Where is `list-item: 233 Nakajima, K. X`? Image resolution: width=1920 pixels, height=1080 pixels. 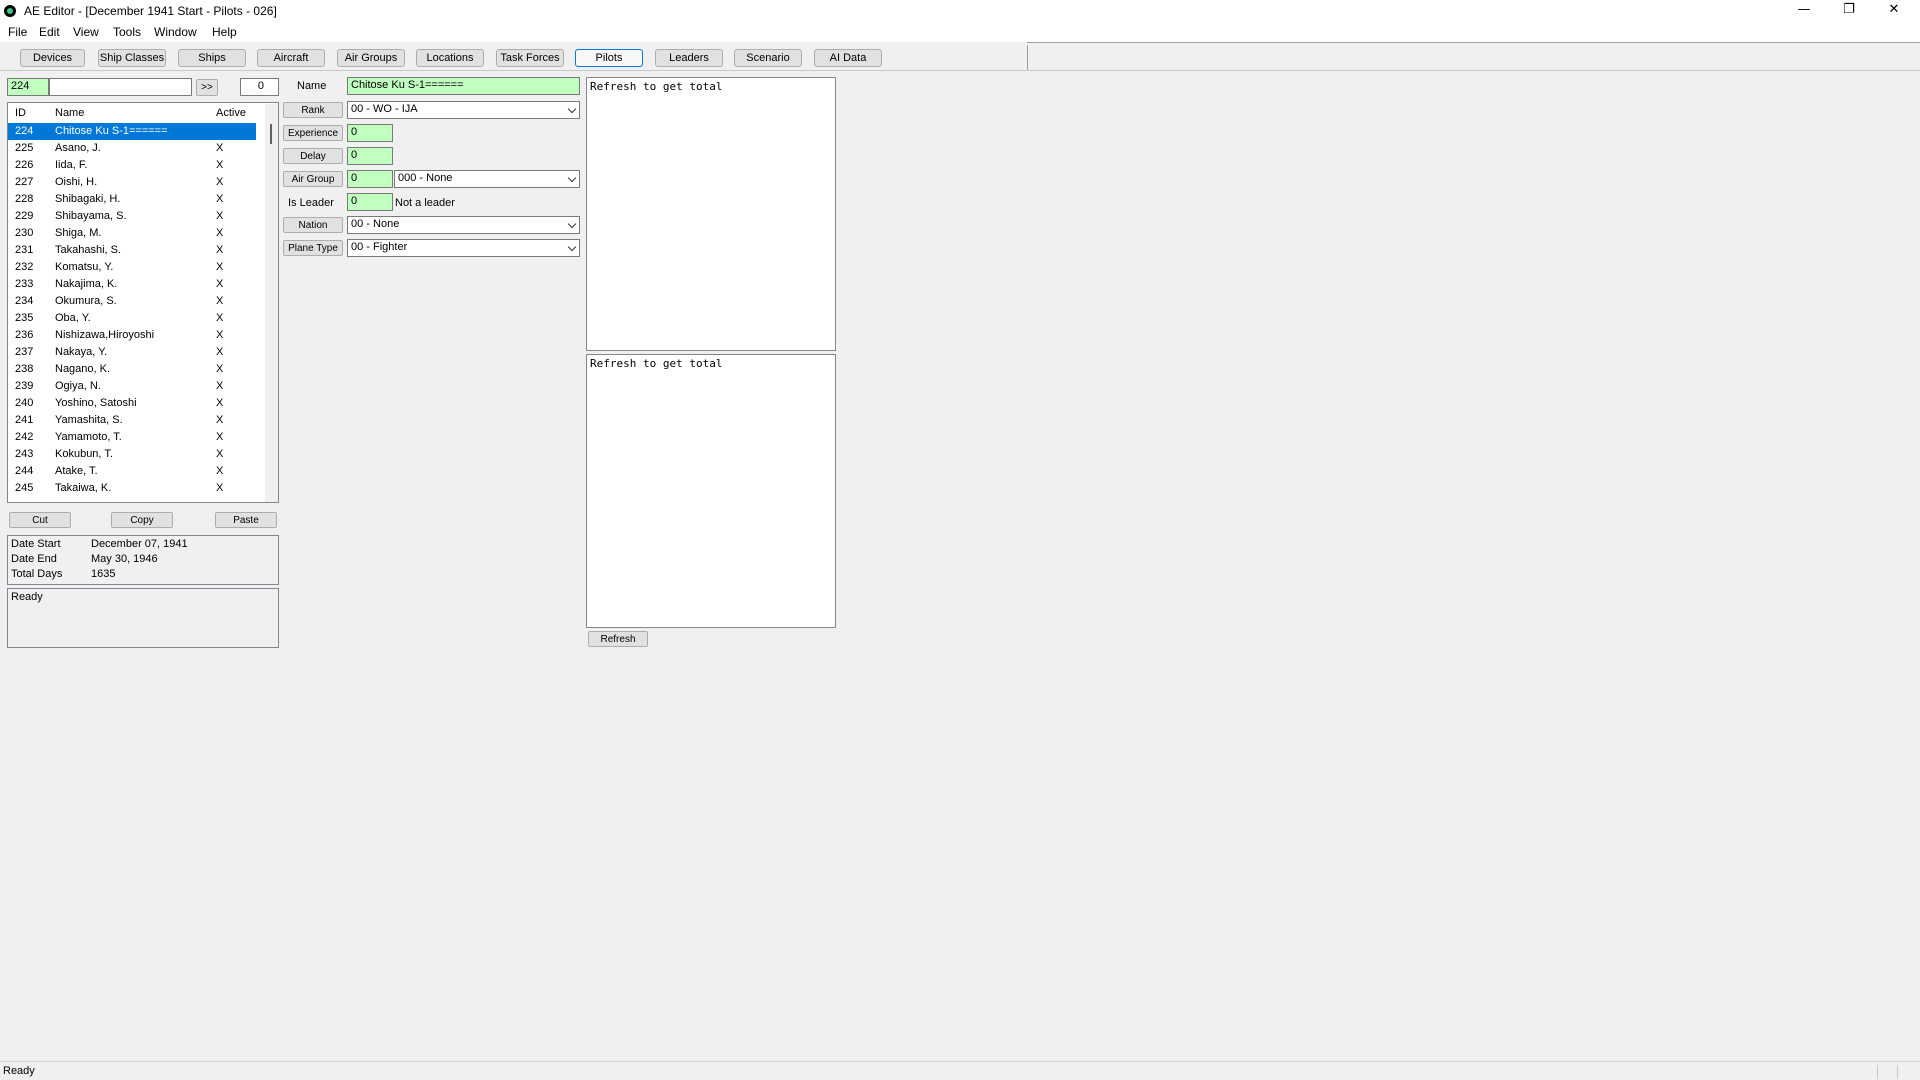
list-item: 233 Nakajima, K. X is located at coordinates (132, 284).